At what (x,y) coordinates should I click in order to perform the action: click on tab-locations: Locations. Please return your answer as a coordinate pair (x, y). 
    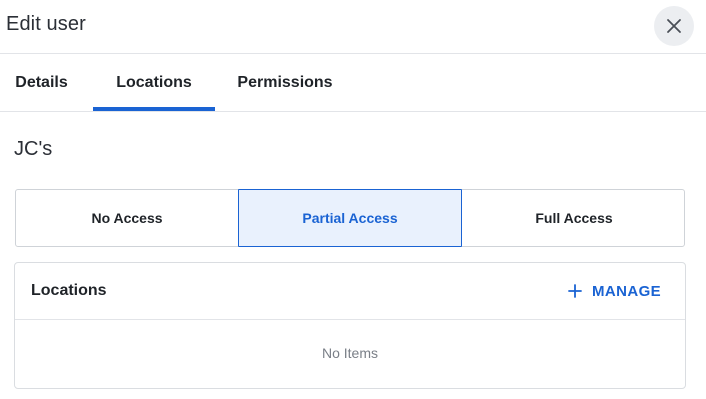
    Looking at the image, I should click on (154, 83).